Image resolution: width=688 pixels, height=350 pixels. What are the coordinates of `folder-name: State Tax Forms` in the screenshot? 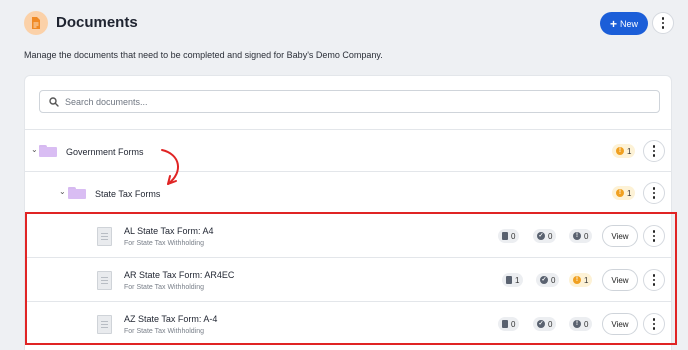 It's located at (128, 194).